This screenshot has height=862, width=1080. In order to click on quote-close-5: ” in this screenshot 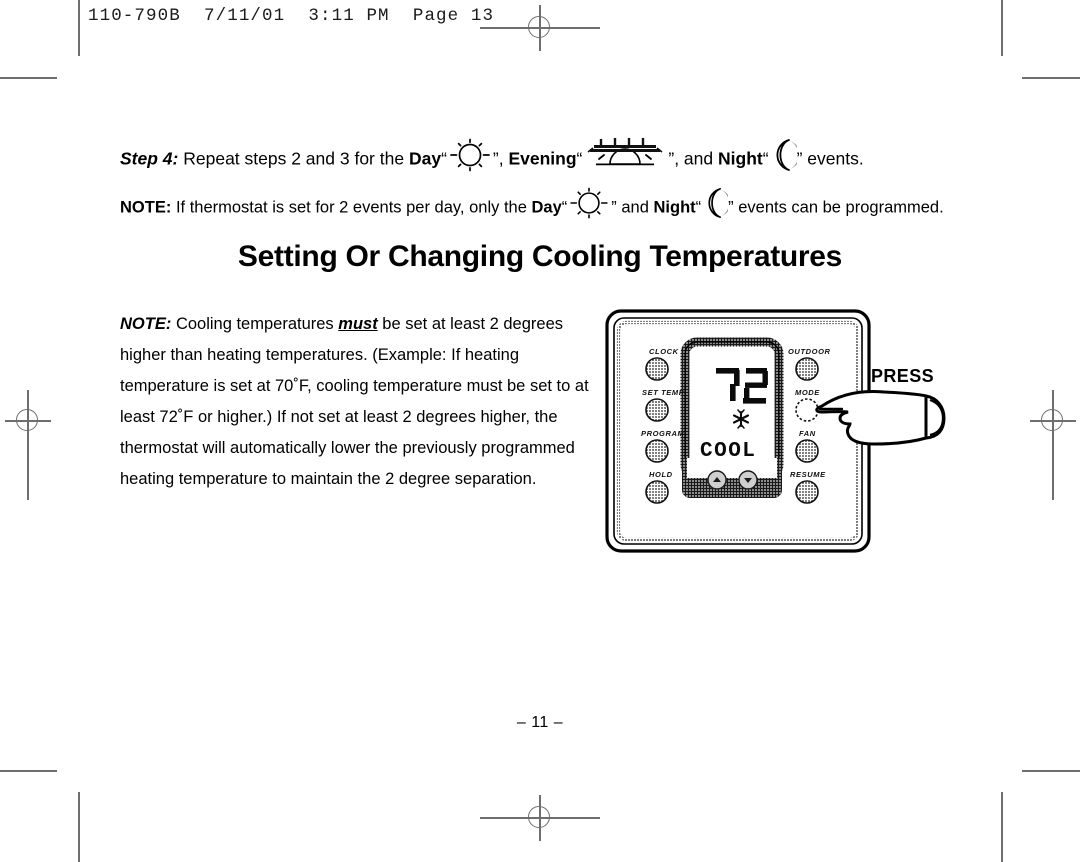, I will do `click(731, 207)`.